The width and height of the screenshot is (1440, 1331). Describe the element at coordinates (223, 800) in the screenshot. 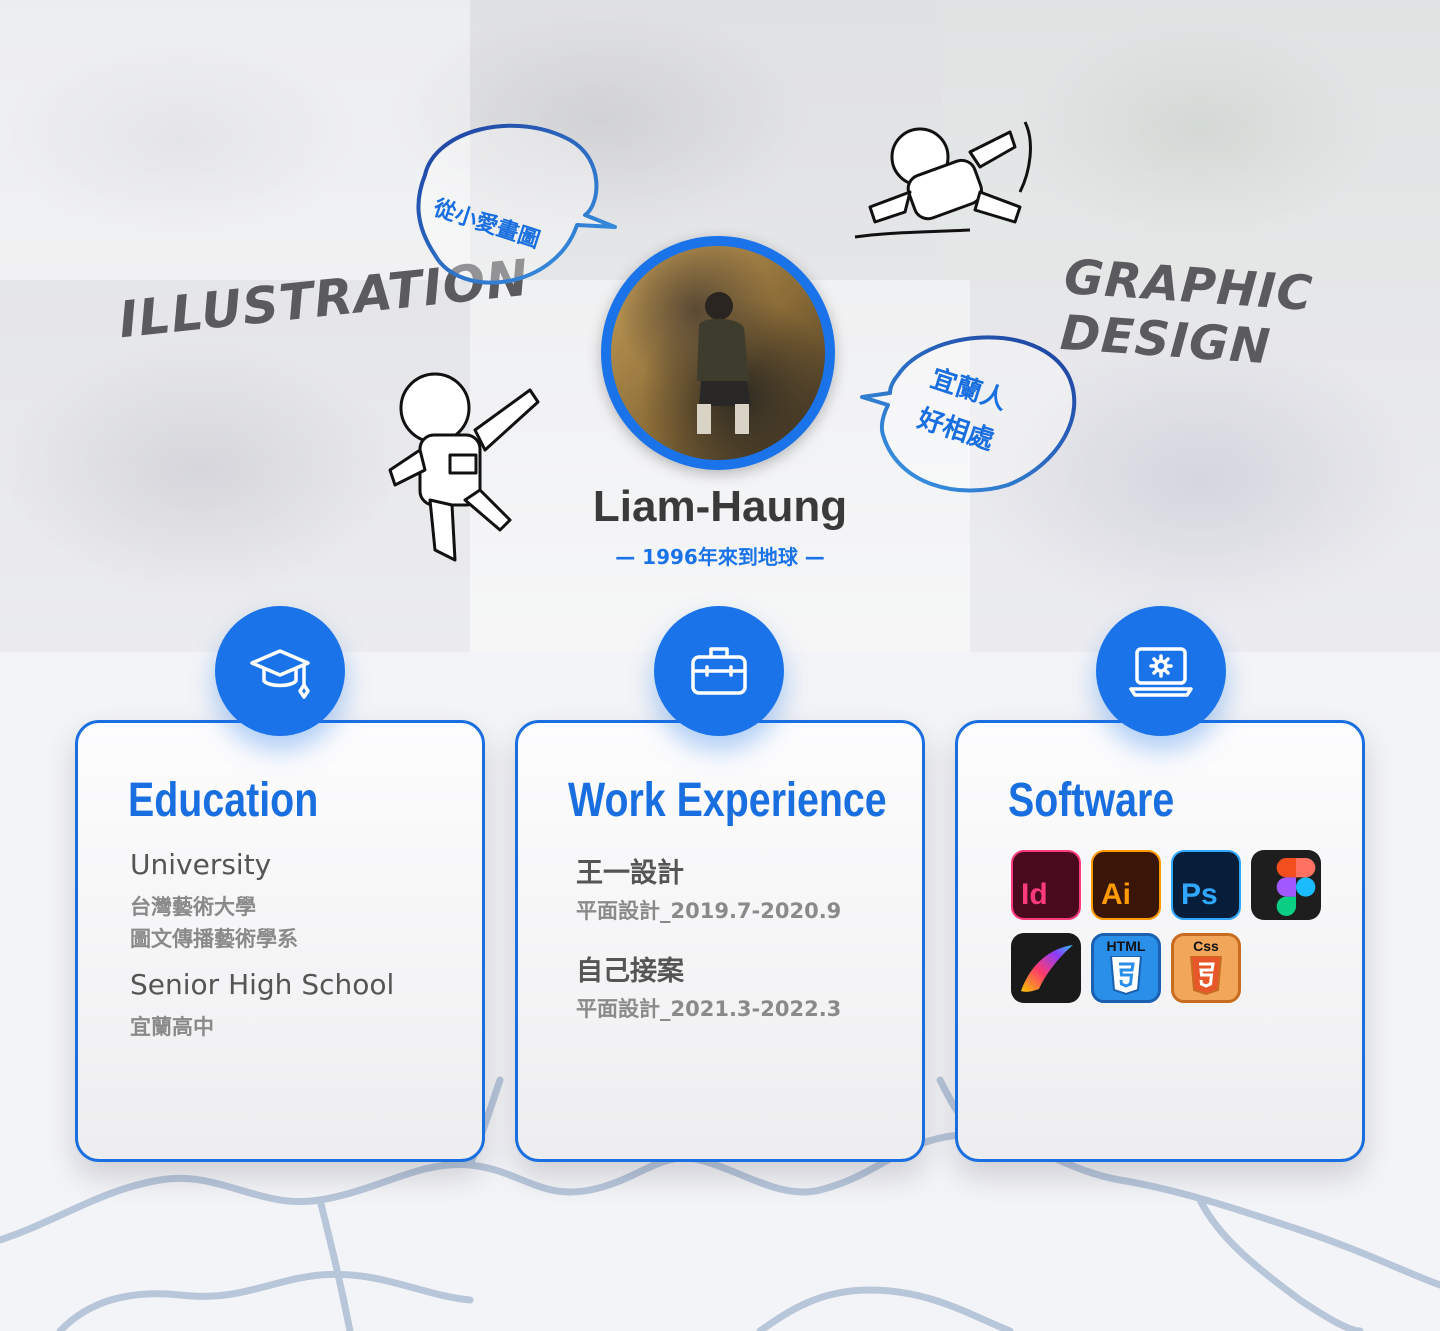

I see `education-title: Education` at that location.